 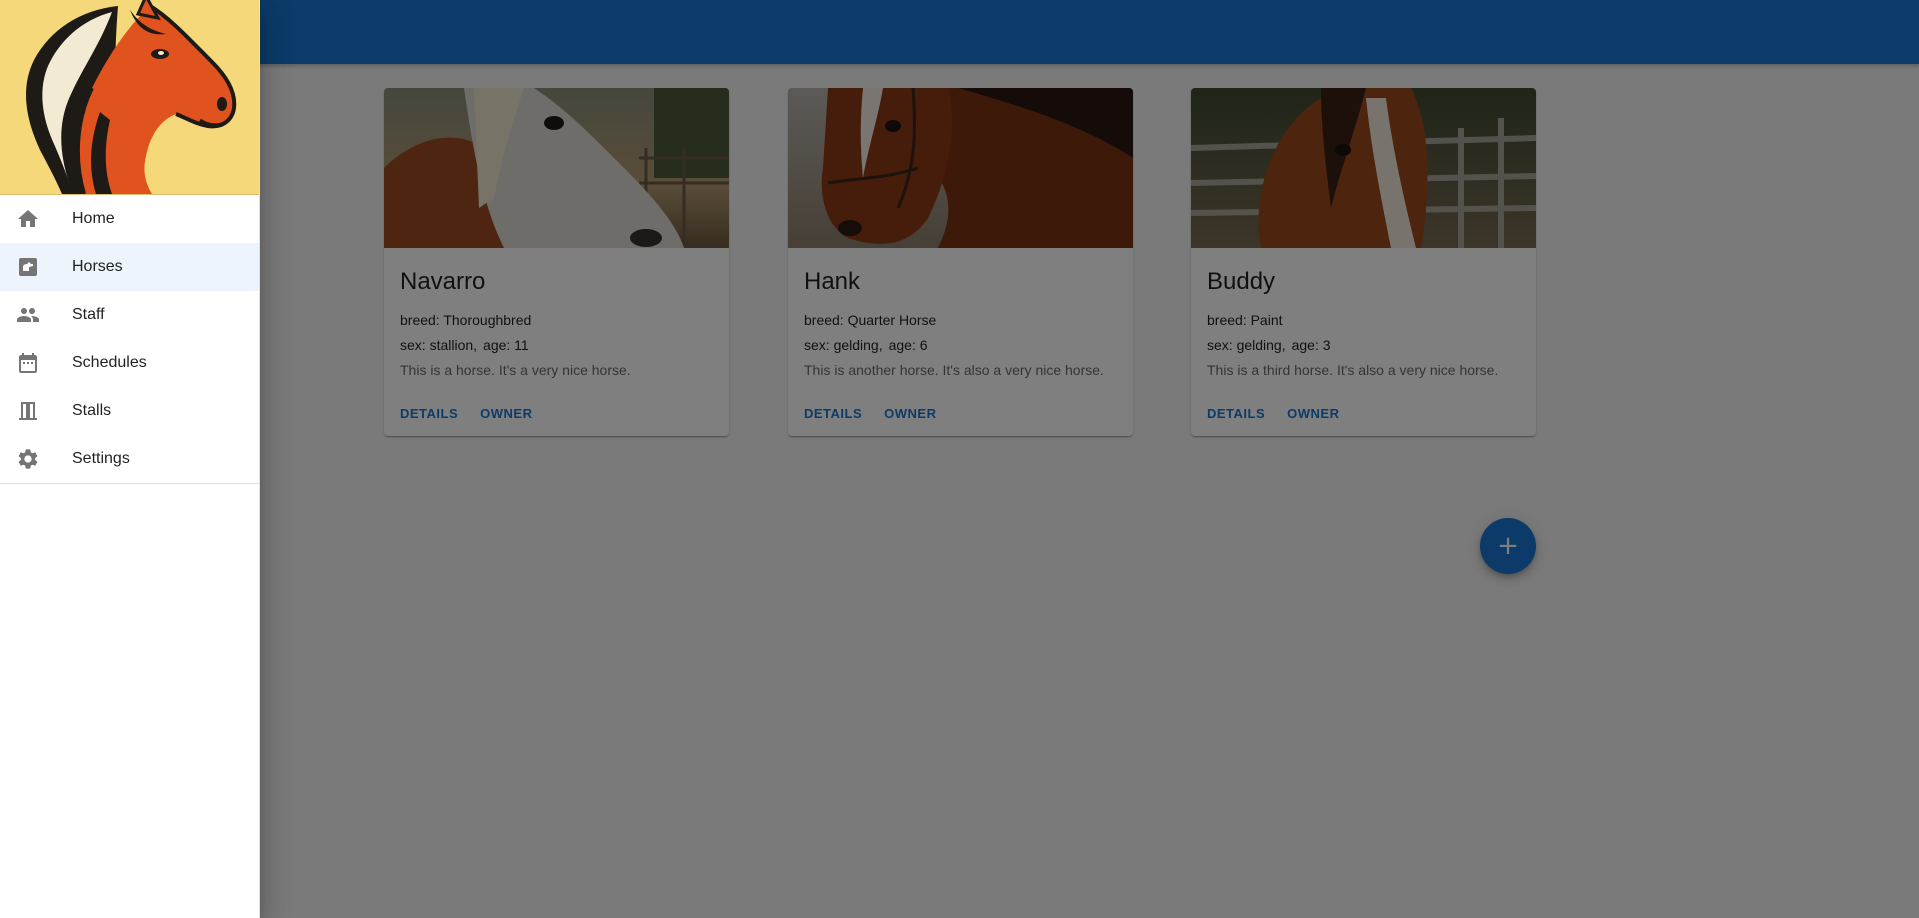 What do you see at coordinates (28, 411) in the screenshot?
I see `stall-door-icon` at bounding box center [28, 411].